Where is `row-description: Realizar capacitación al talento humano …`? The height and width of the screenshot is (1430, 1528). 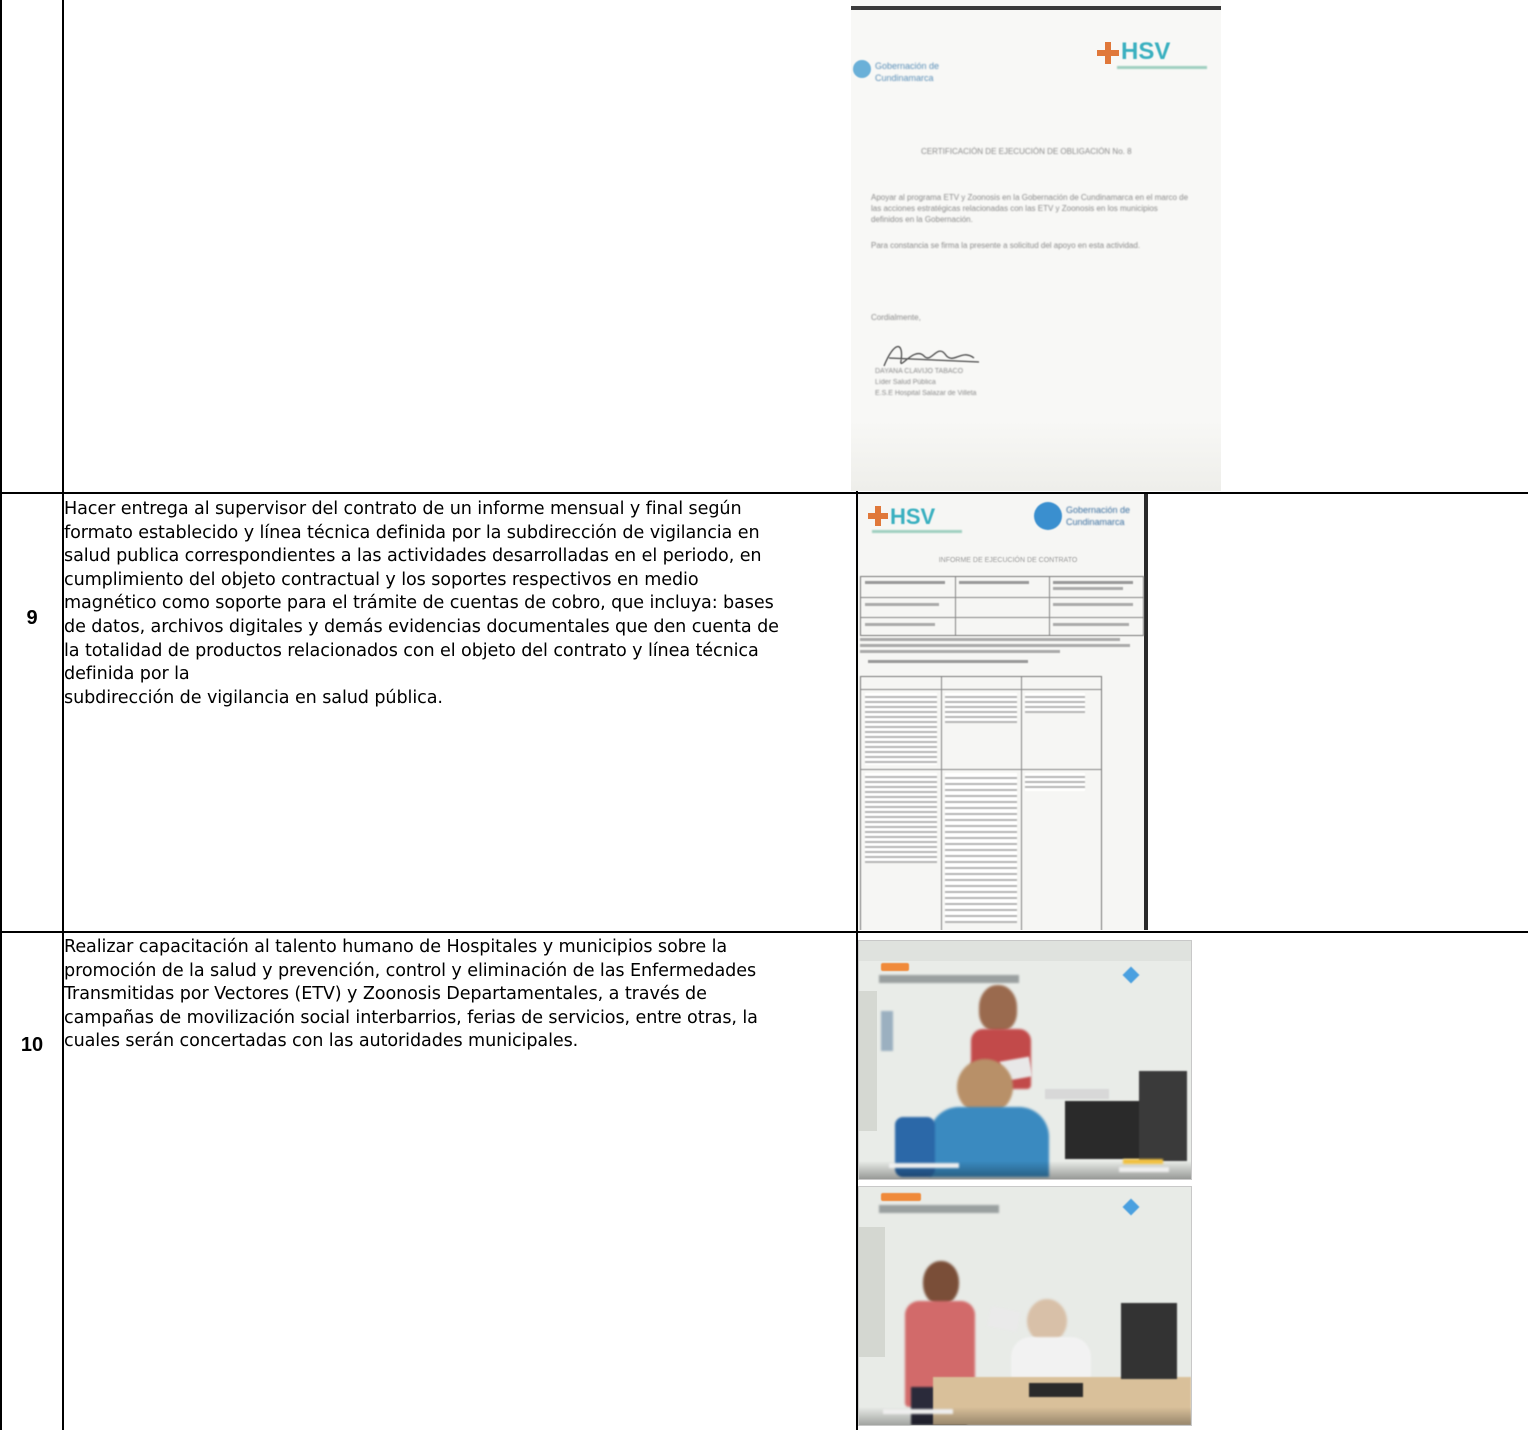 row-description: Realizar capacitación al talento humano … is located at coordinates (411, 994).